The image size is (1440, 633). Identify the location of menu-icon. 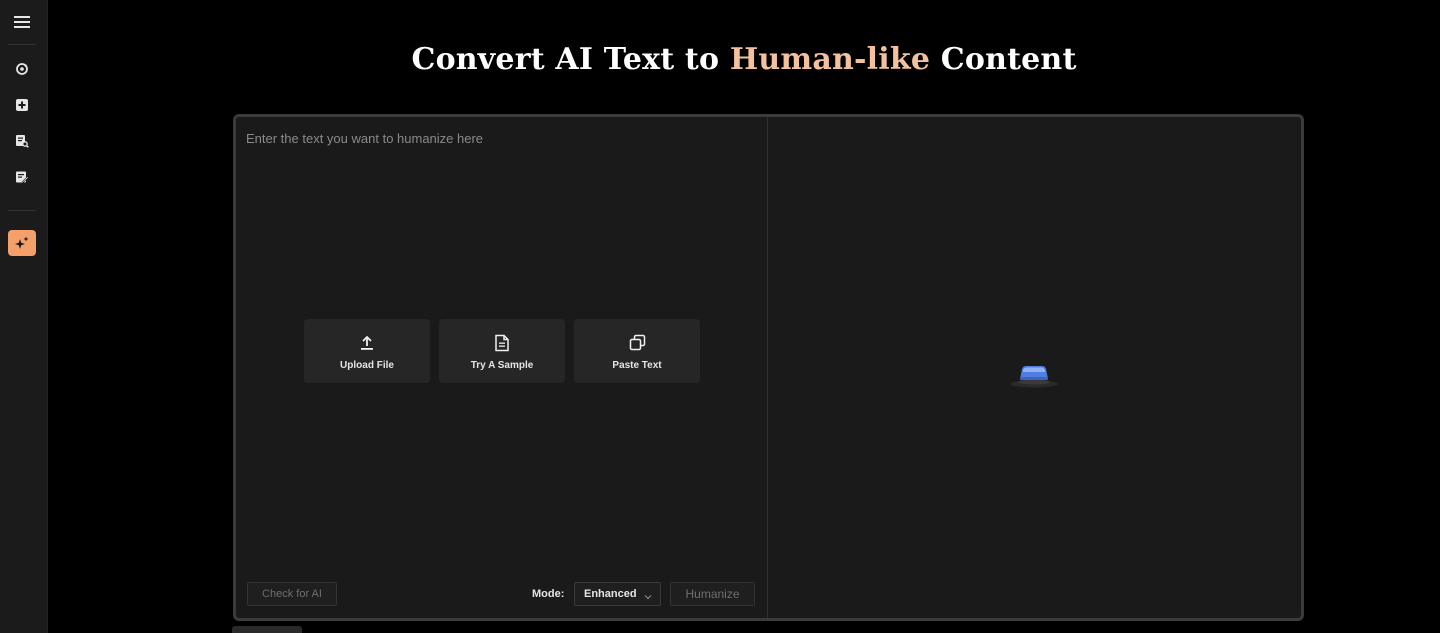
(22, 22).